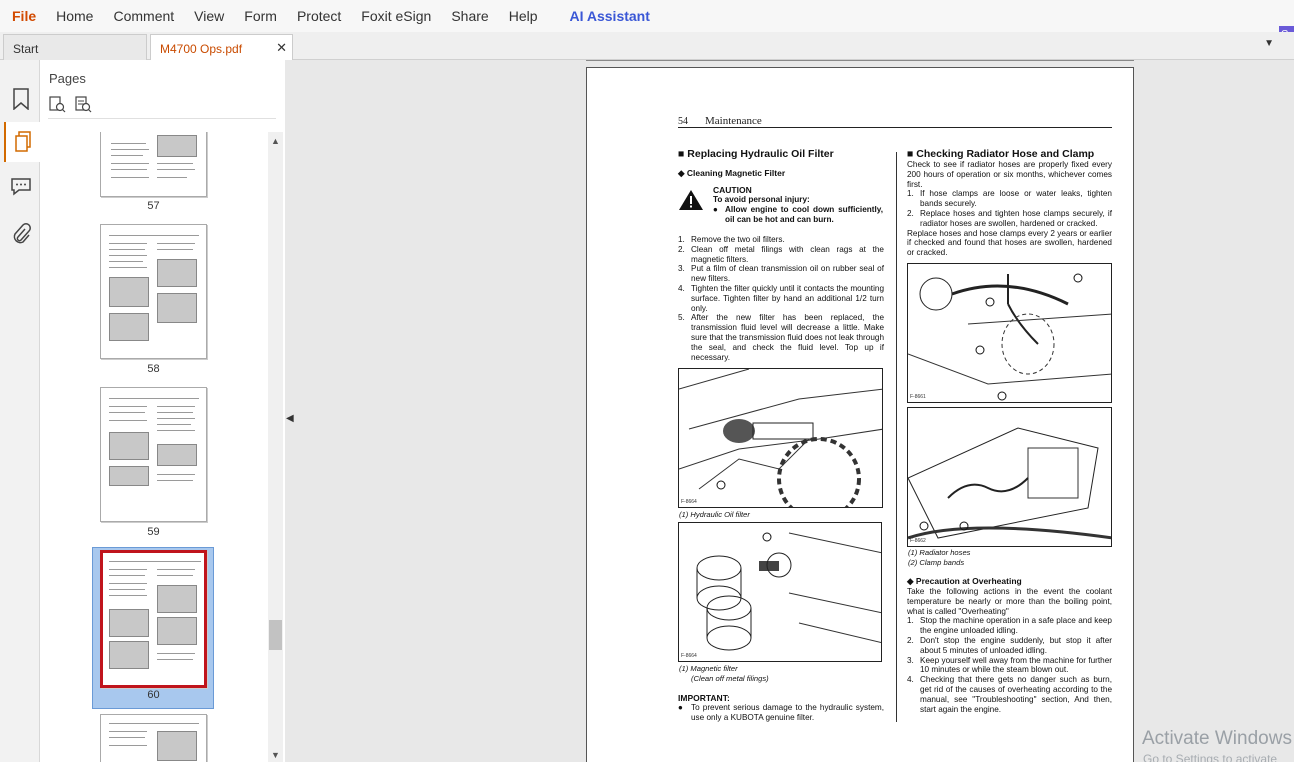 The image size is (1294, 762). Describe the element at coordinates (21, 234) in the screenshot. I see `attachment-icon` at that location.